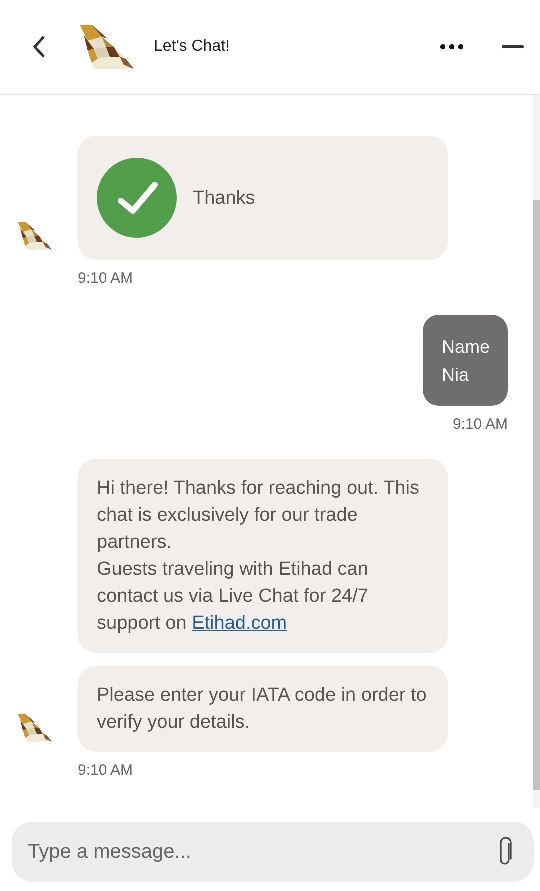 This screenshot has width=540, height=891. I want to click on message-text: Guests traveling with Etihad can contact us via Live Chat for 24/7 support on Etihad.com, so click(233, 597).